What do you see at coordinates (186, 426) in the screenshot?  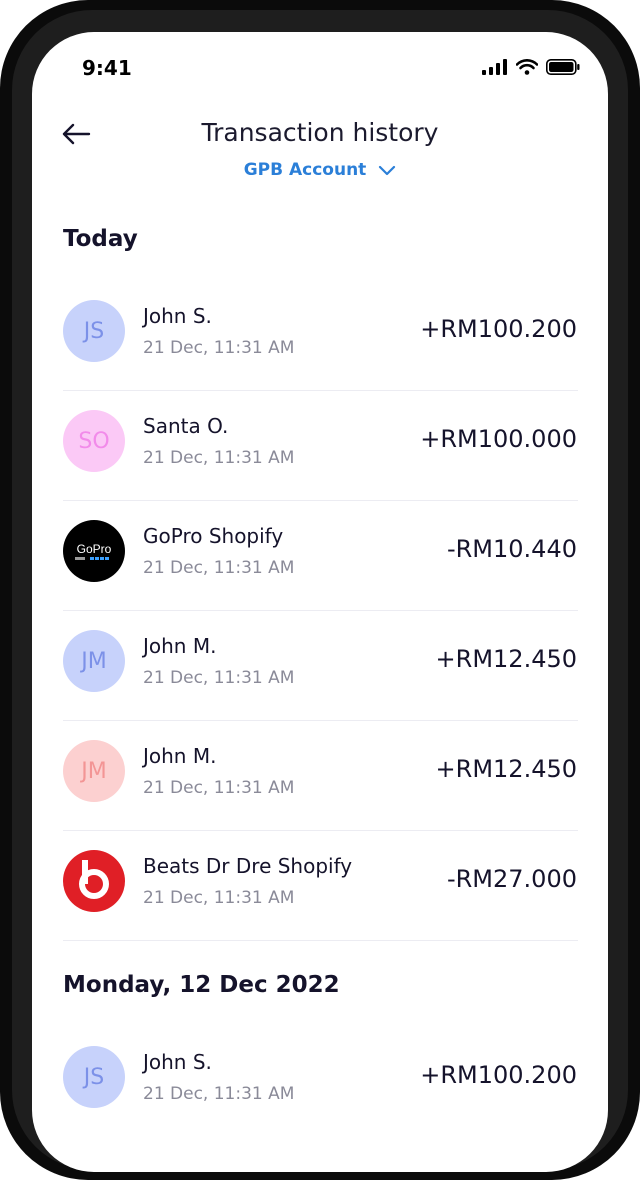 I see `transaction-name: Santa O.` at bounding box center [186, 426].